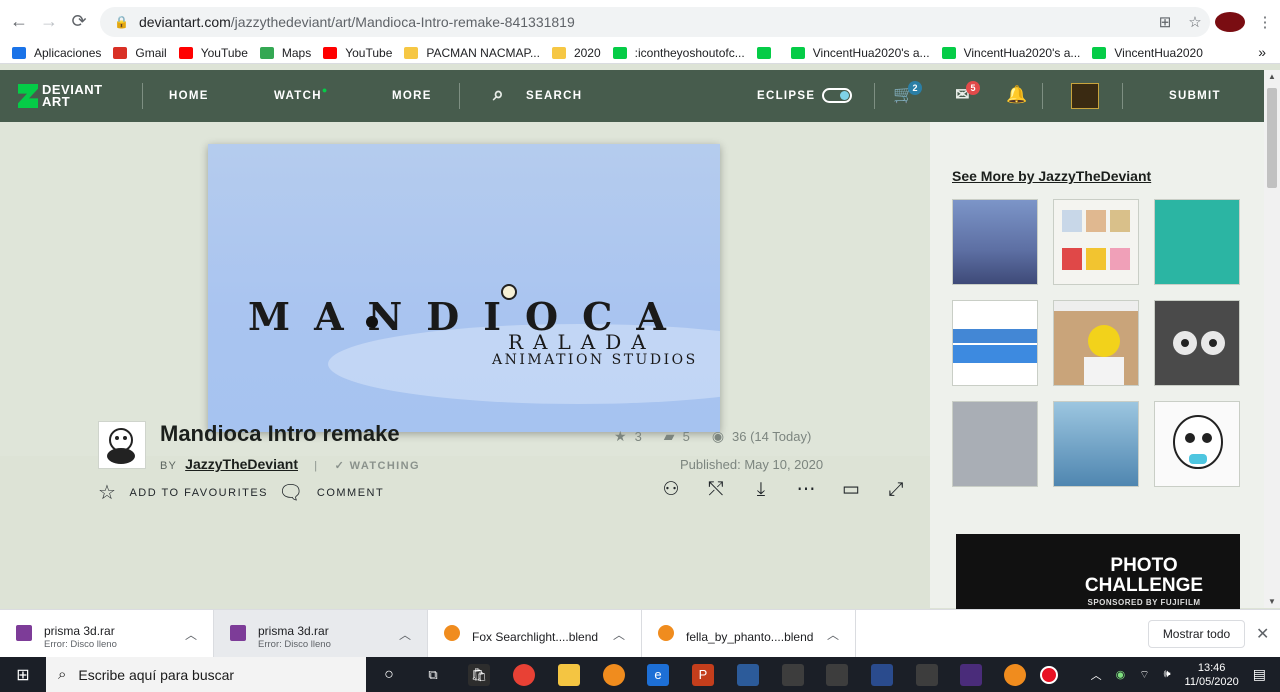 This screenshot has height=692, width=1280. Describe the element at coordinates (1262, 52) in the screenshot. I see `bookmarks-overflow-icon: »` at that location.